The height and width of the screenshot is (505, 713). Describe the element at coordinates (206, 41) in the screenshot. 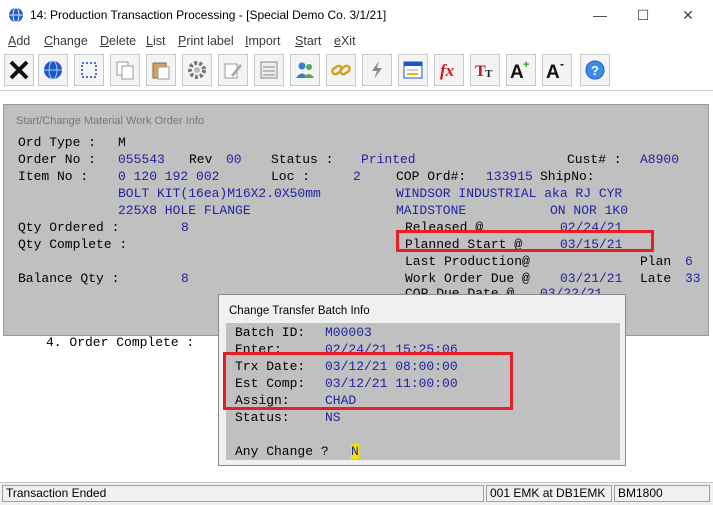

I see `menu-print-label: Print label` at that location.